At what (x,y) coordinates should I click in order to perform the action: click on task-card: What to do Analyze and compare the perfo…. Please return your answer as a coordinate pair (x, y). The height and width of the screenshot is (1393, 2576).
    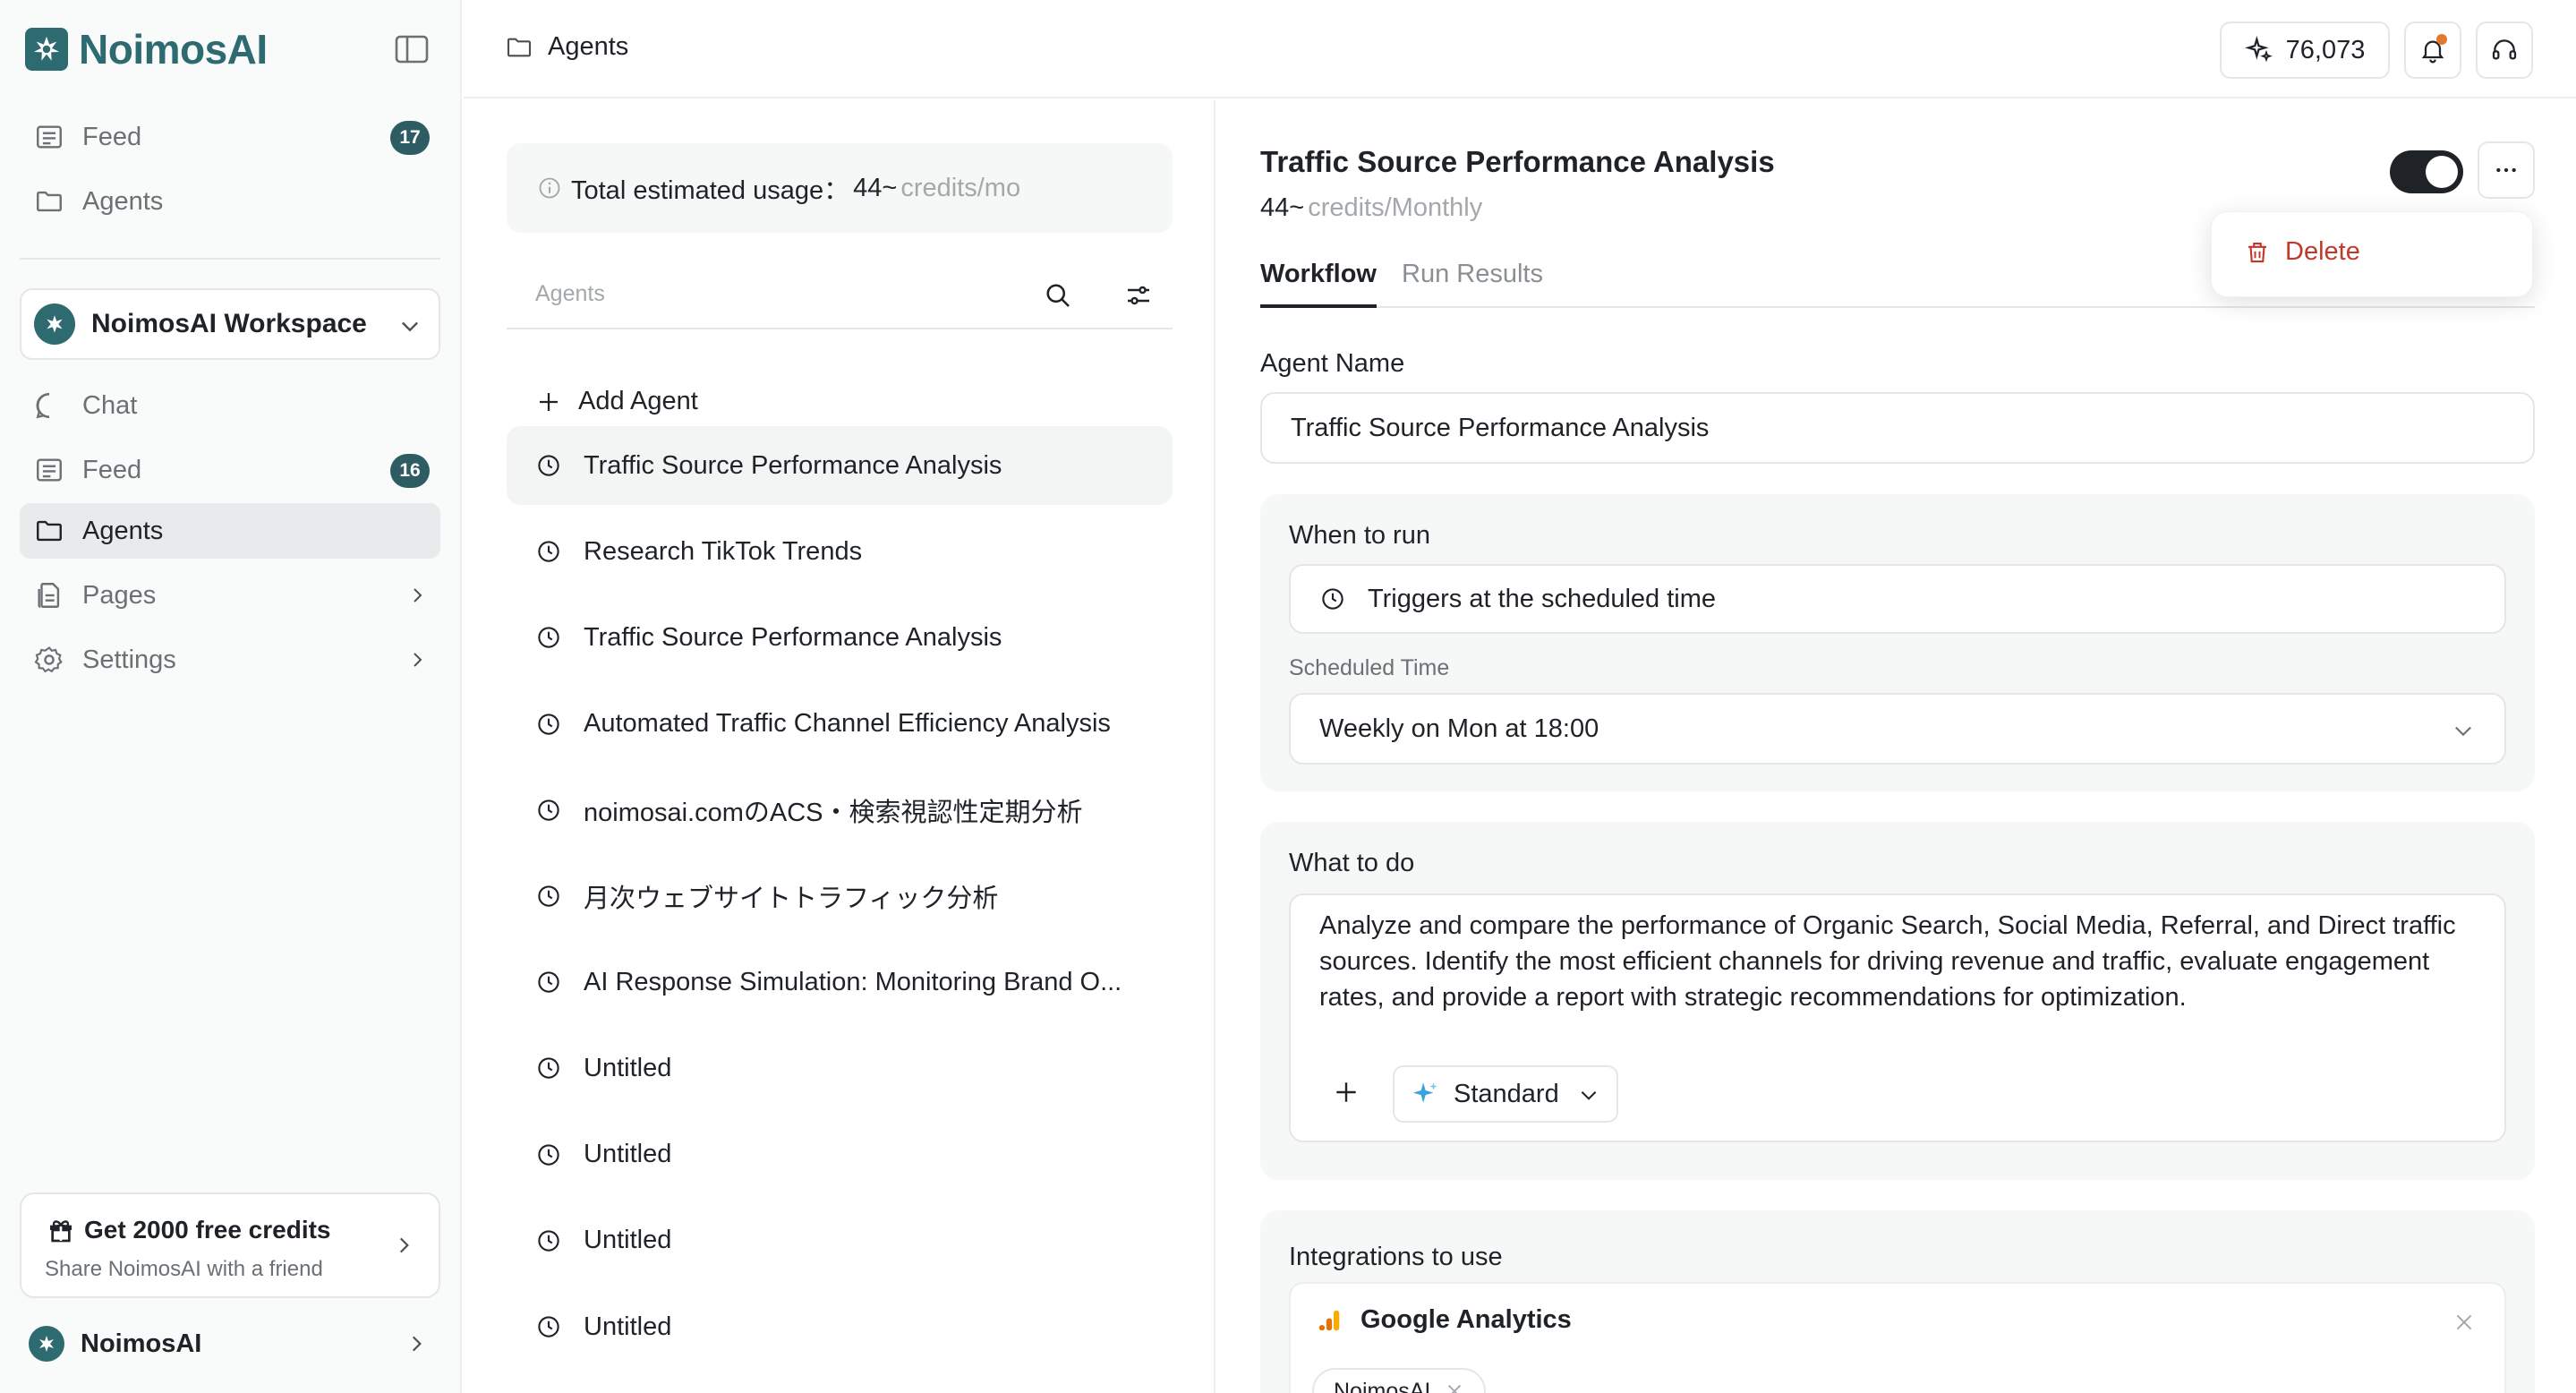
    Looking at the image, I should click on (1897, 1001).